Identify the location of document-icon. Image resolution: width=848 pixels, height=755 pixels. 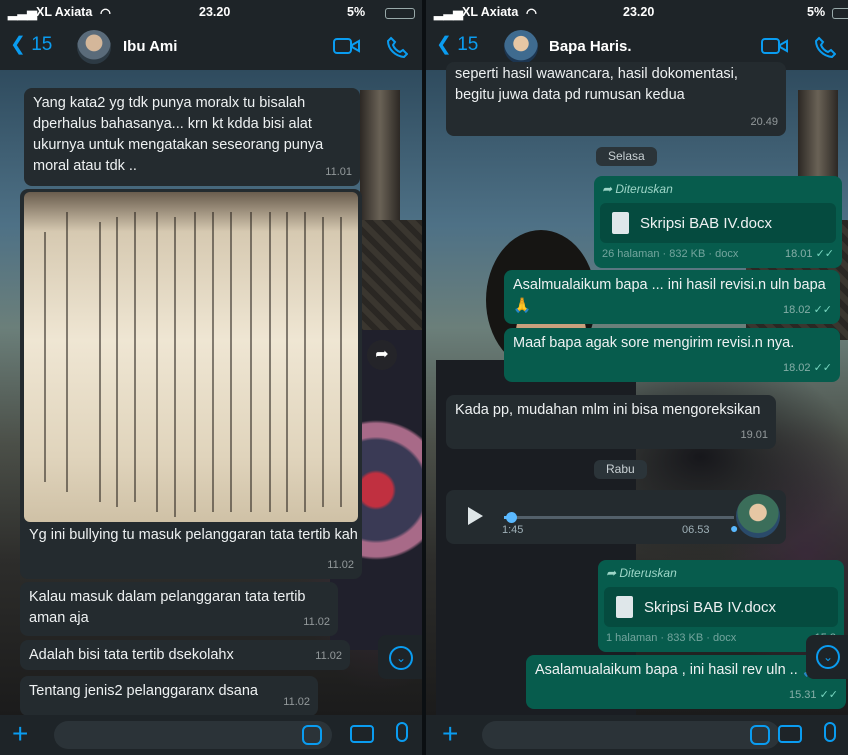
(624, 607).